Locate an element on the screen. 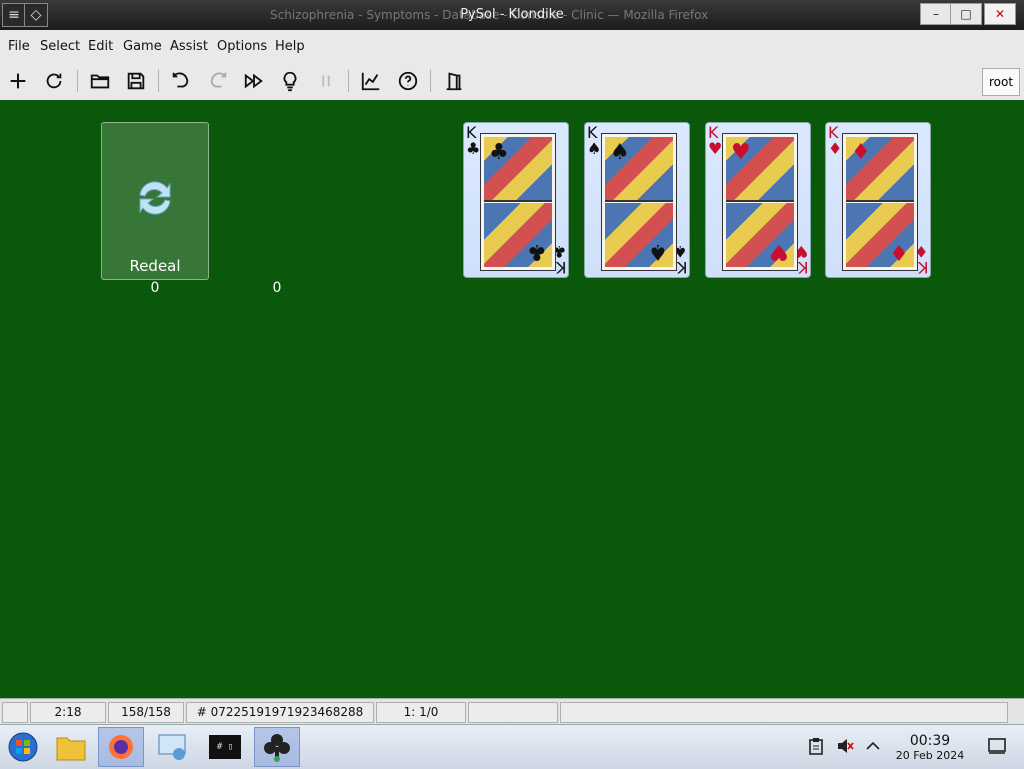  close-button: ✕ is located at coordinates (1000, 14).